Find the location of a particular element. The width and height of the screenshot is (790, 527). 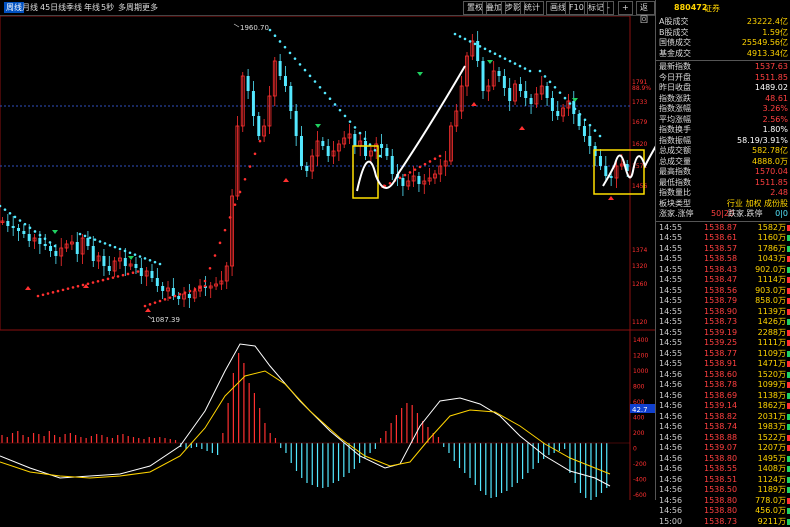

tick-volume: 1495万 is located at coordinates (772, 459).